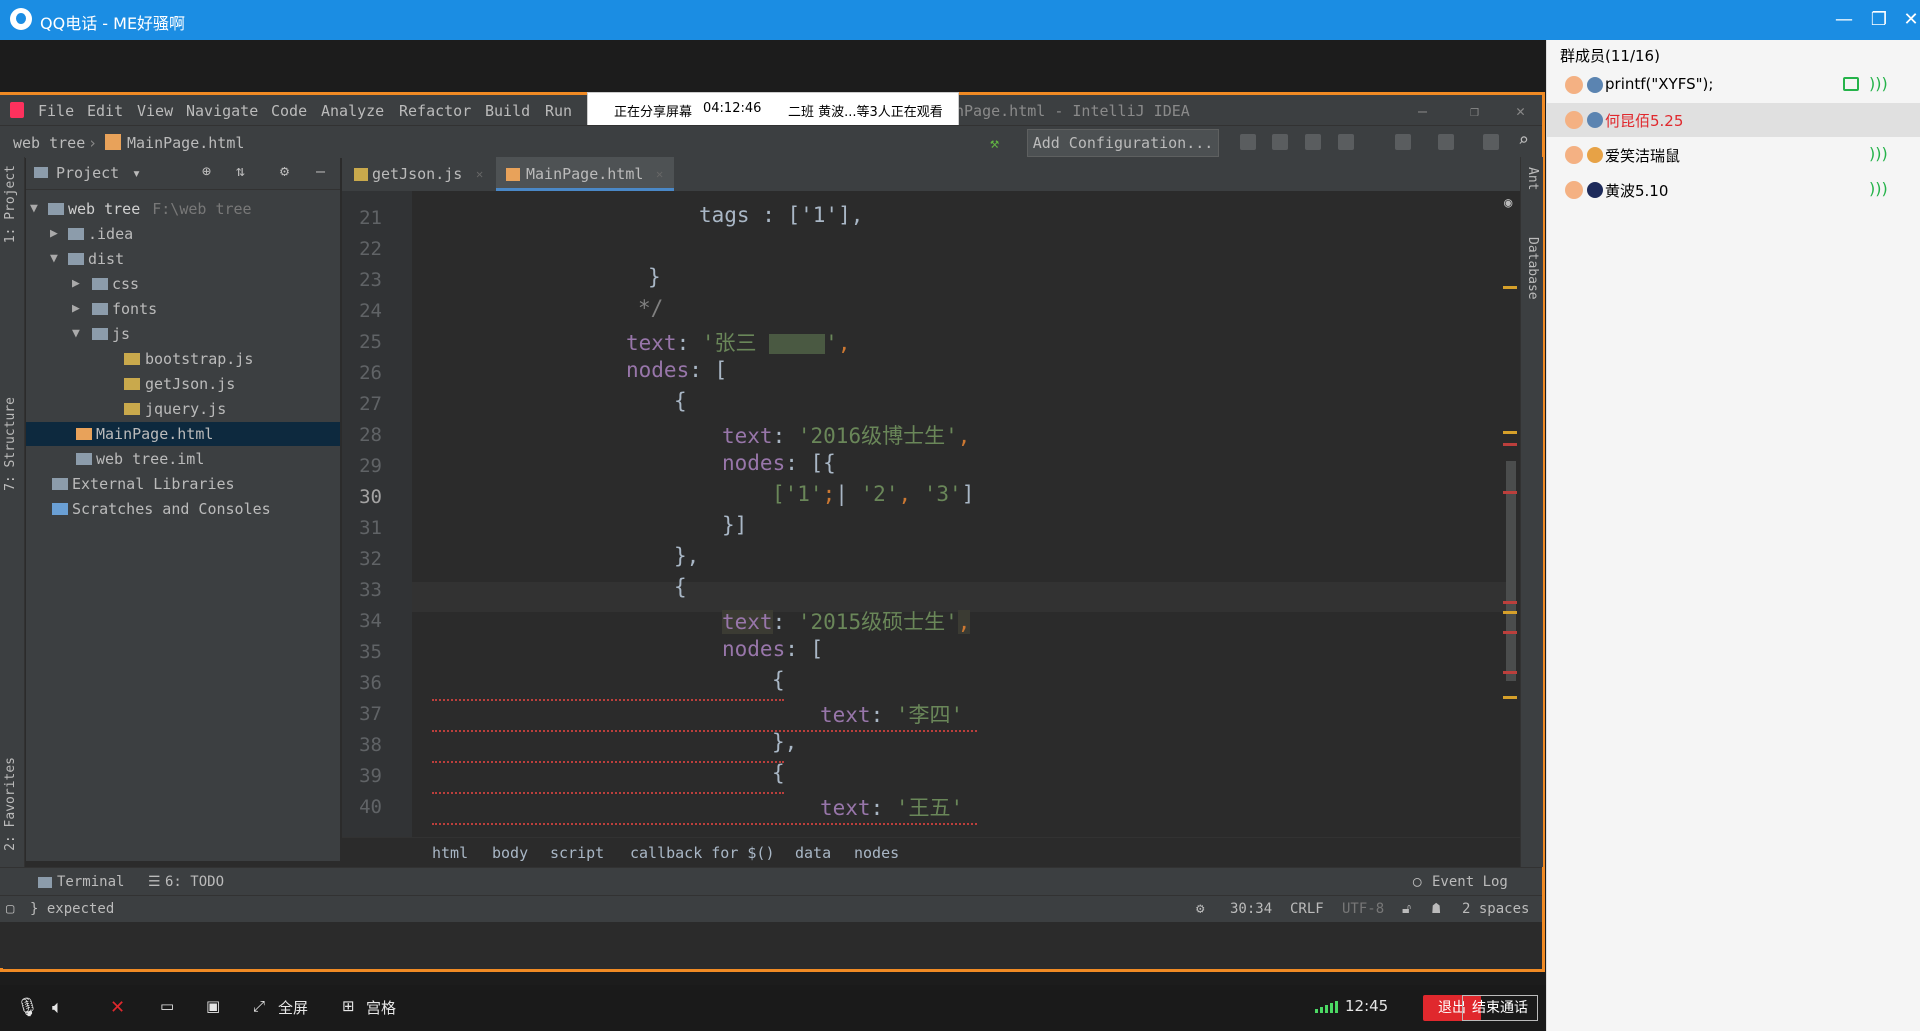 This screenshot has width=1920, height=1031. What do you see at coordinates (1908, 20) in the screenshot?
I see `close-icon: ✕` at bounding box center [1908, 20].